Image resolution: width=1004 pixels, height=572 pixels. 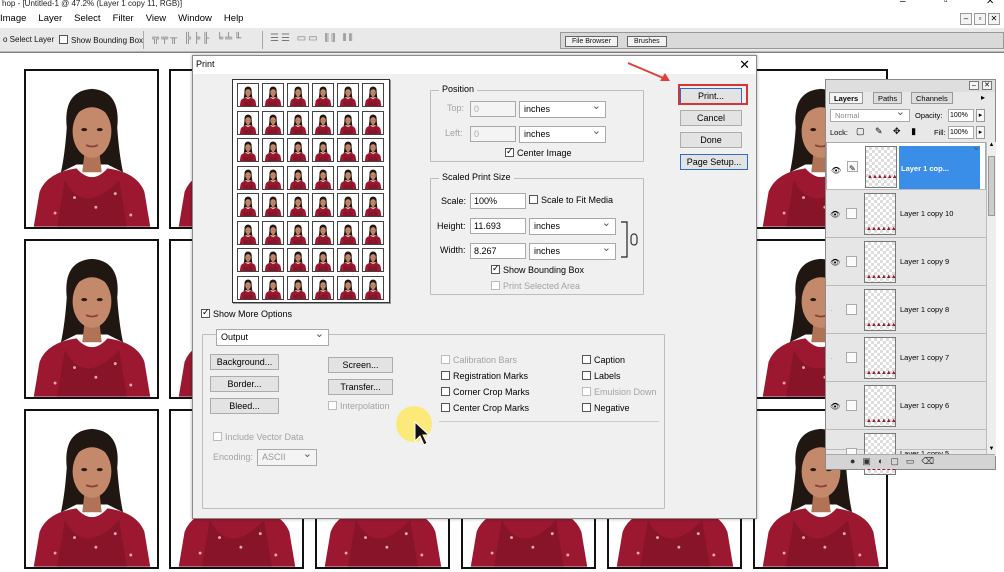 What do you see at coordinates (744, 64) in the screenshot?
I see `close-icon: ✕` at bounding box center [744, 64].